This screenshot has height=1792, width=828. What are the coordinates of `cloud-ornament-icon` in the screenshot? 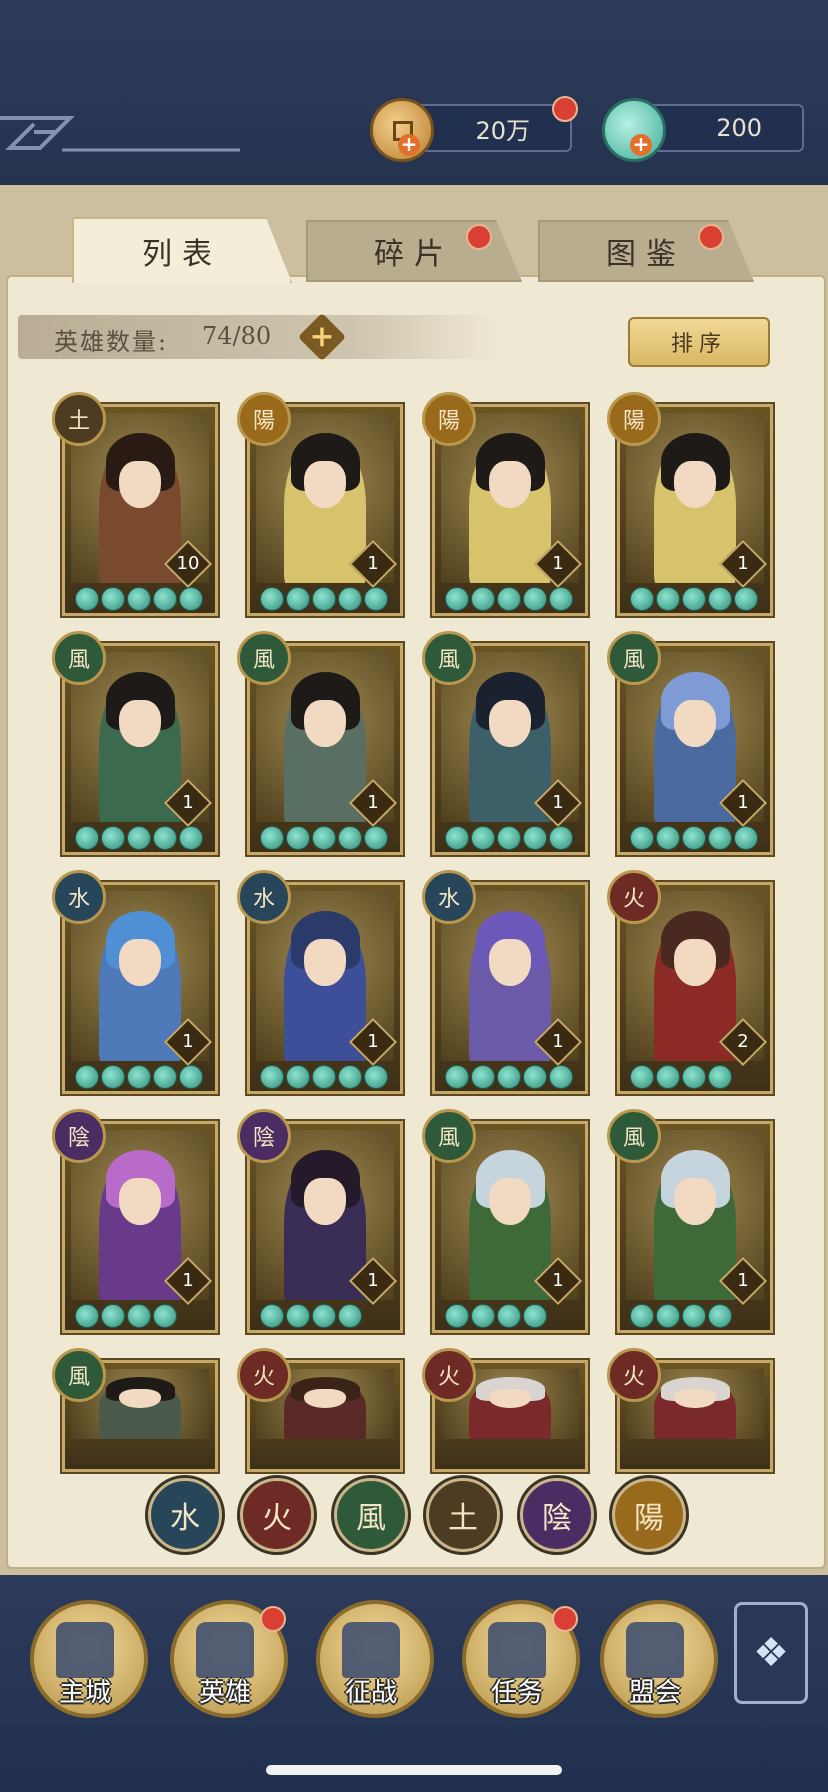 It's located at (120, 134).